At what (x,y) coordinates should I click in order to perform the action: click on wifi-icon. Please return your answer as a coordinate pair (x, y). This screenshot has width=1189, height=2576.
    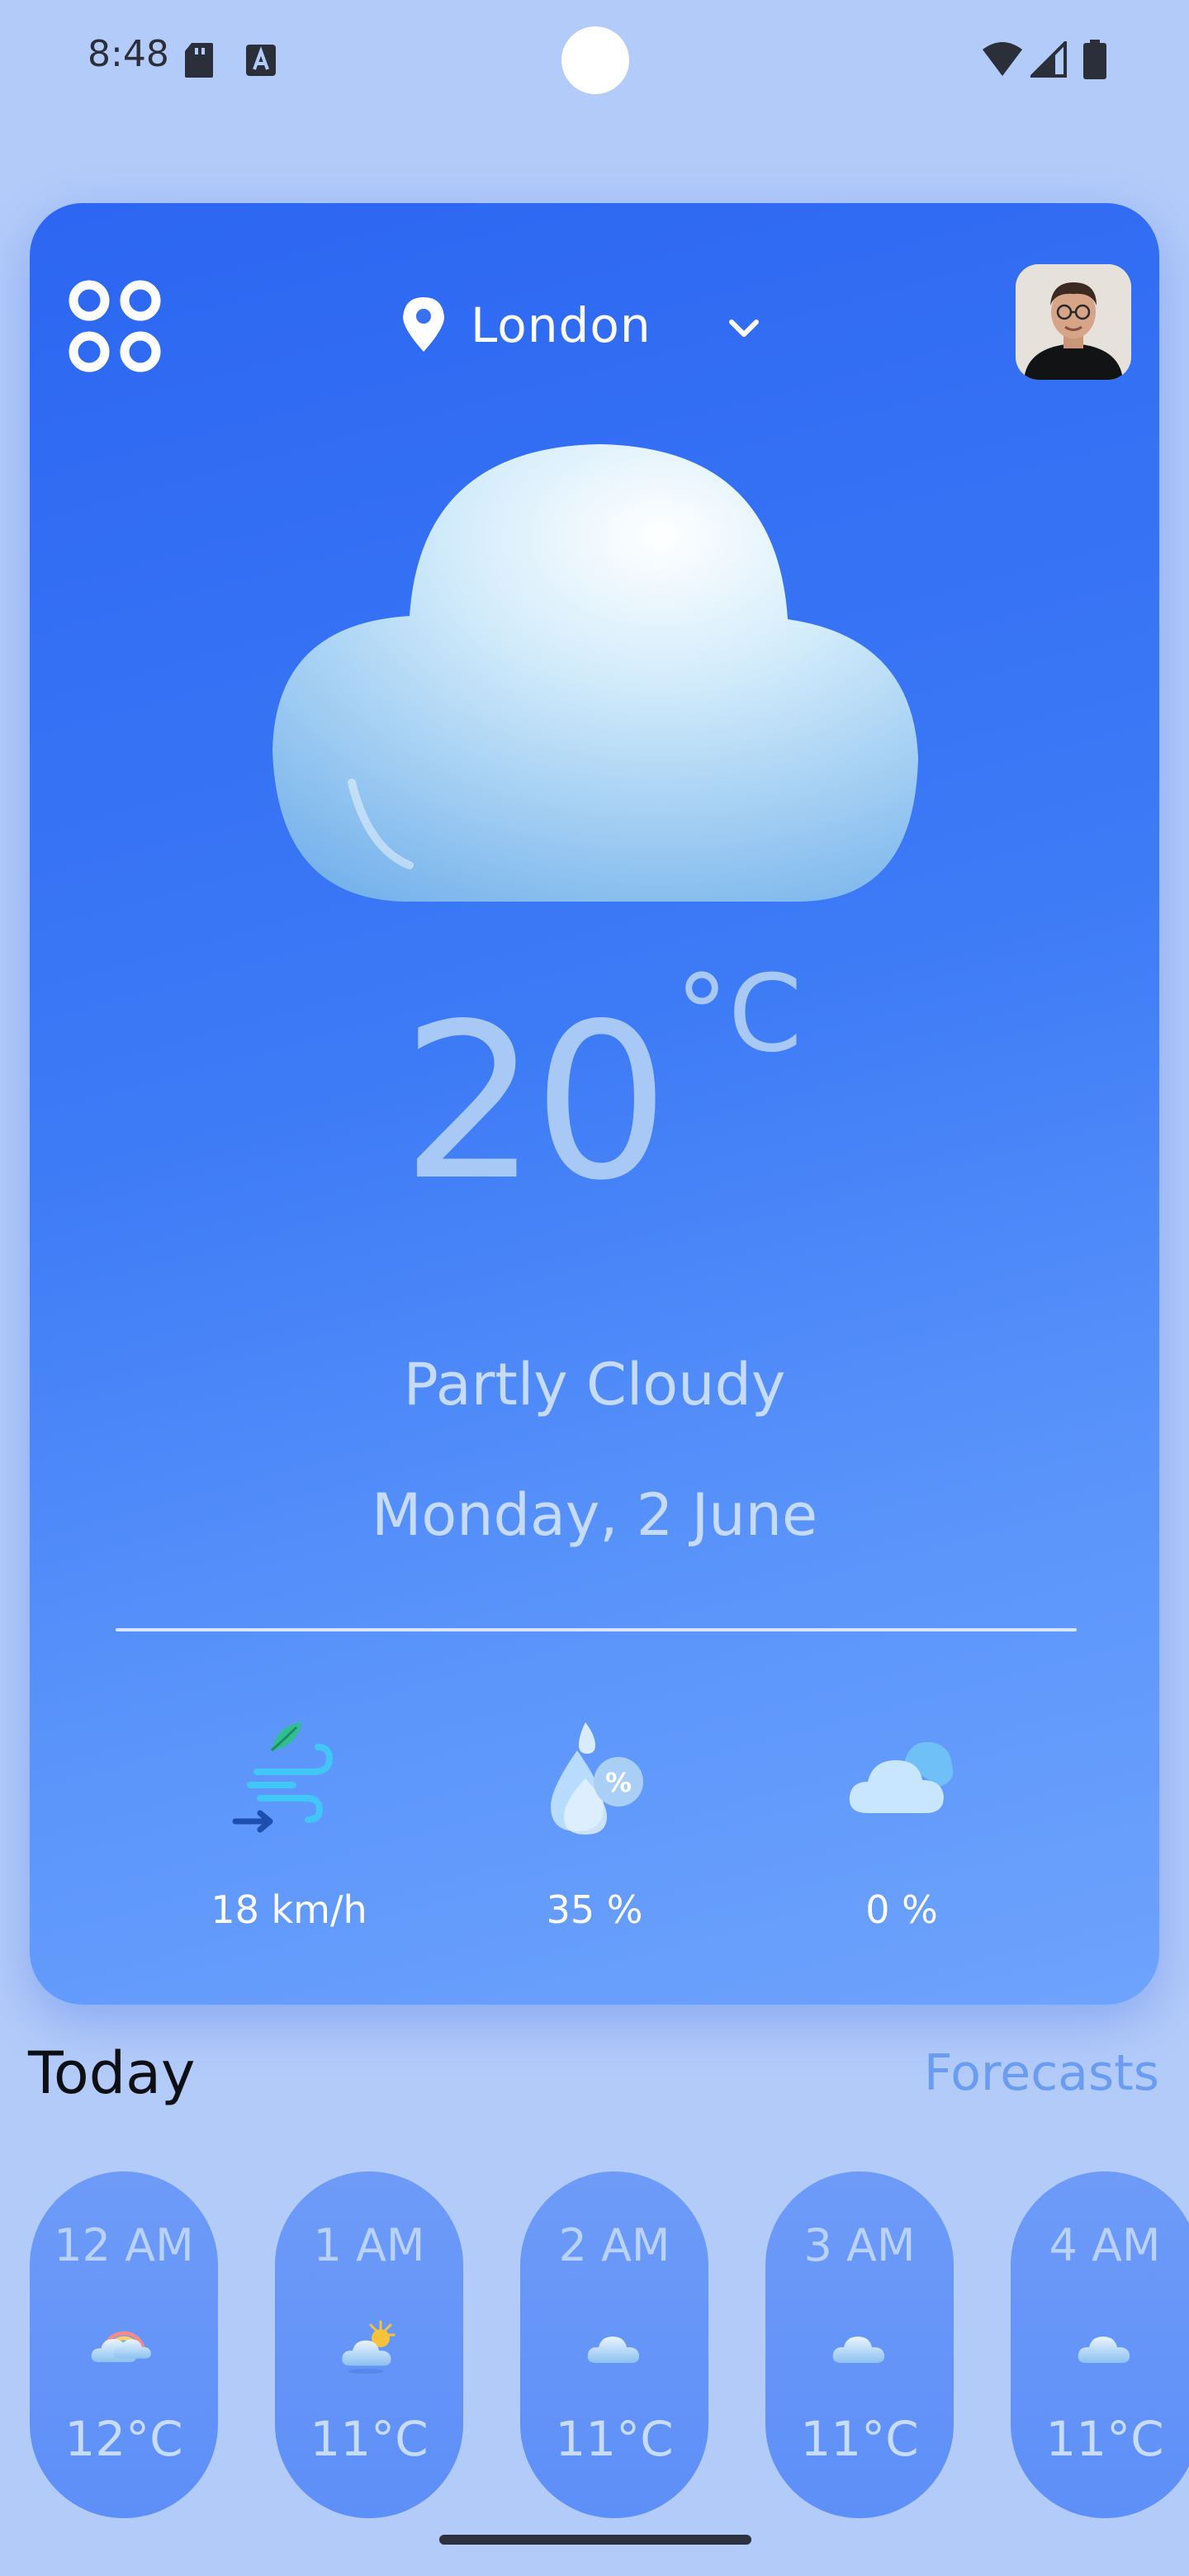
    Looking at the image, I should click on (1002, 59).